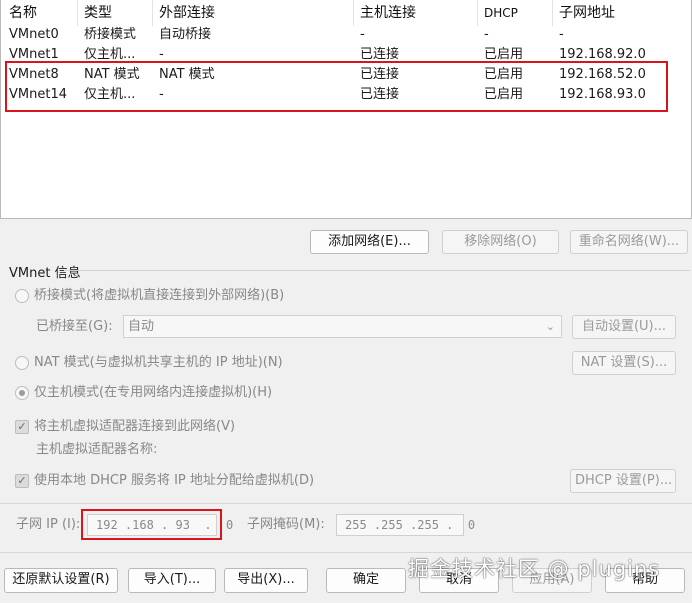 This screenshot has height=603, width=692. Describe the element at coordinates (501, 13) in the screenshot. I see `column-header-dhcp: DHCP` at that location.